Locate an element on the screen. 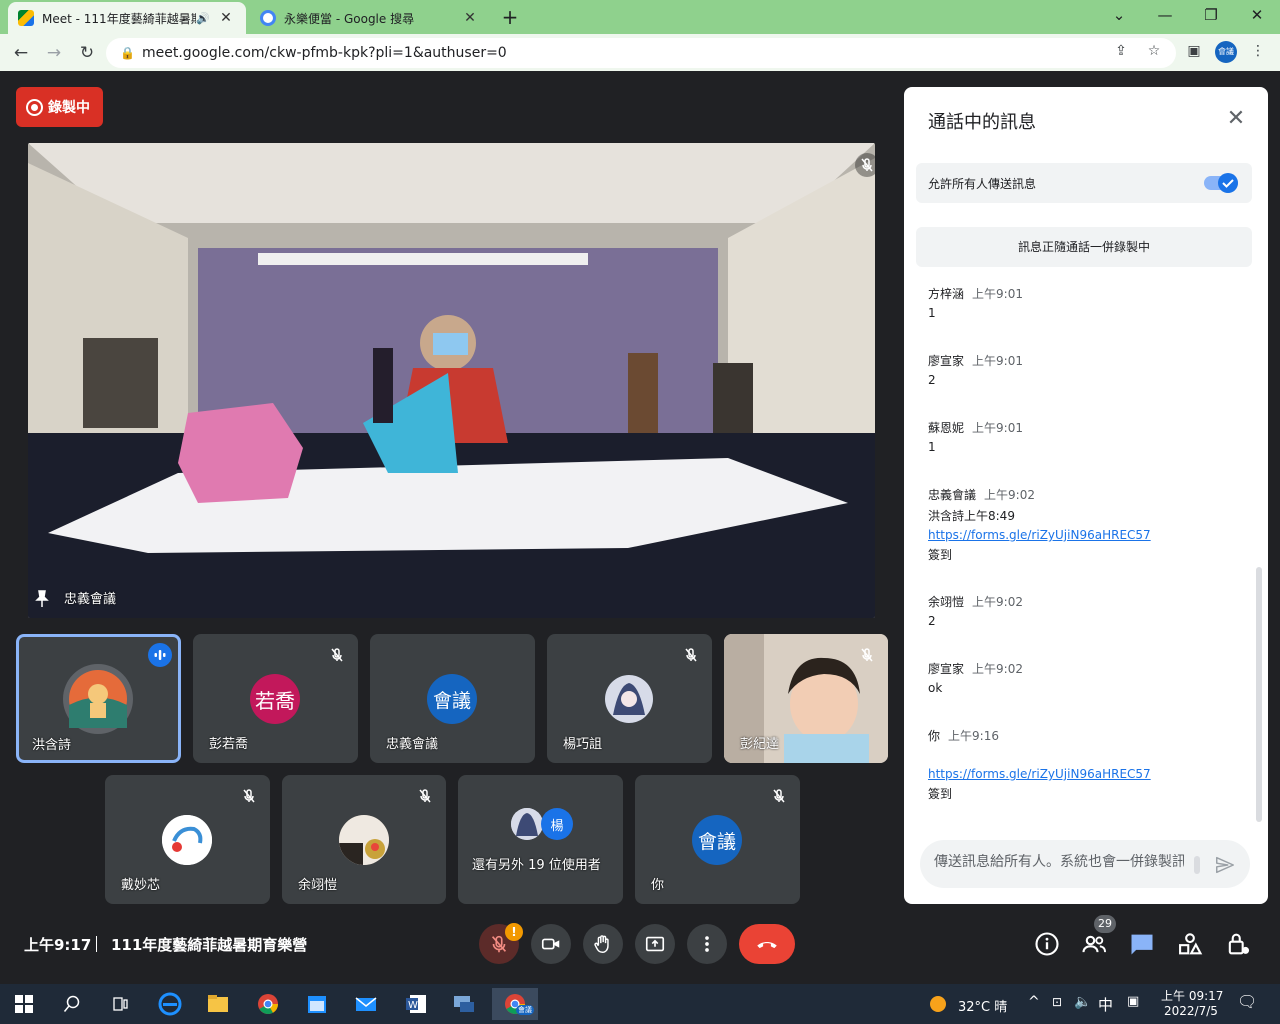  calendar-icon is located at coordinates (317, 1004).